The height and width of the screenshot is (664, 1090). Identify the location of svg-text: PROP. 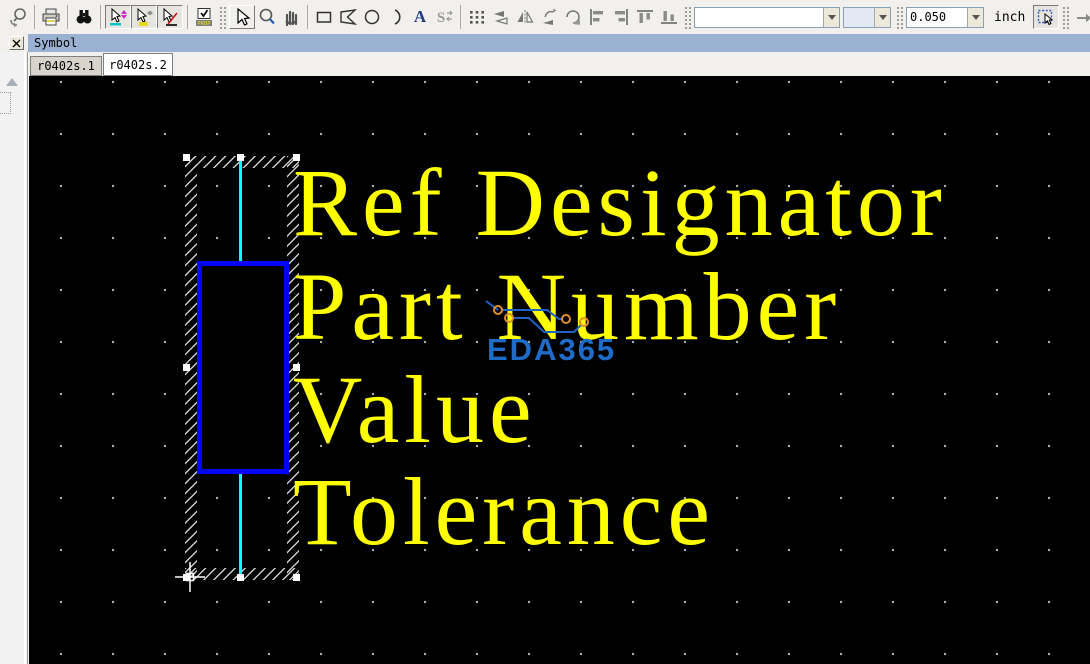
(204, 24).